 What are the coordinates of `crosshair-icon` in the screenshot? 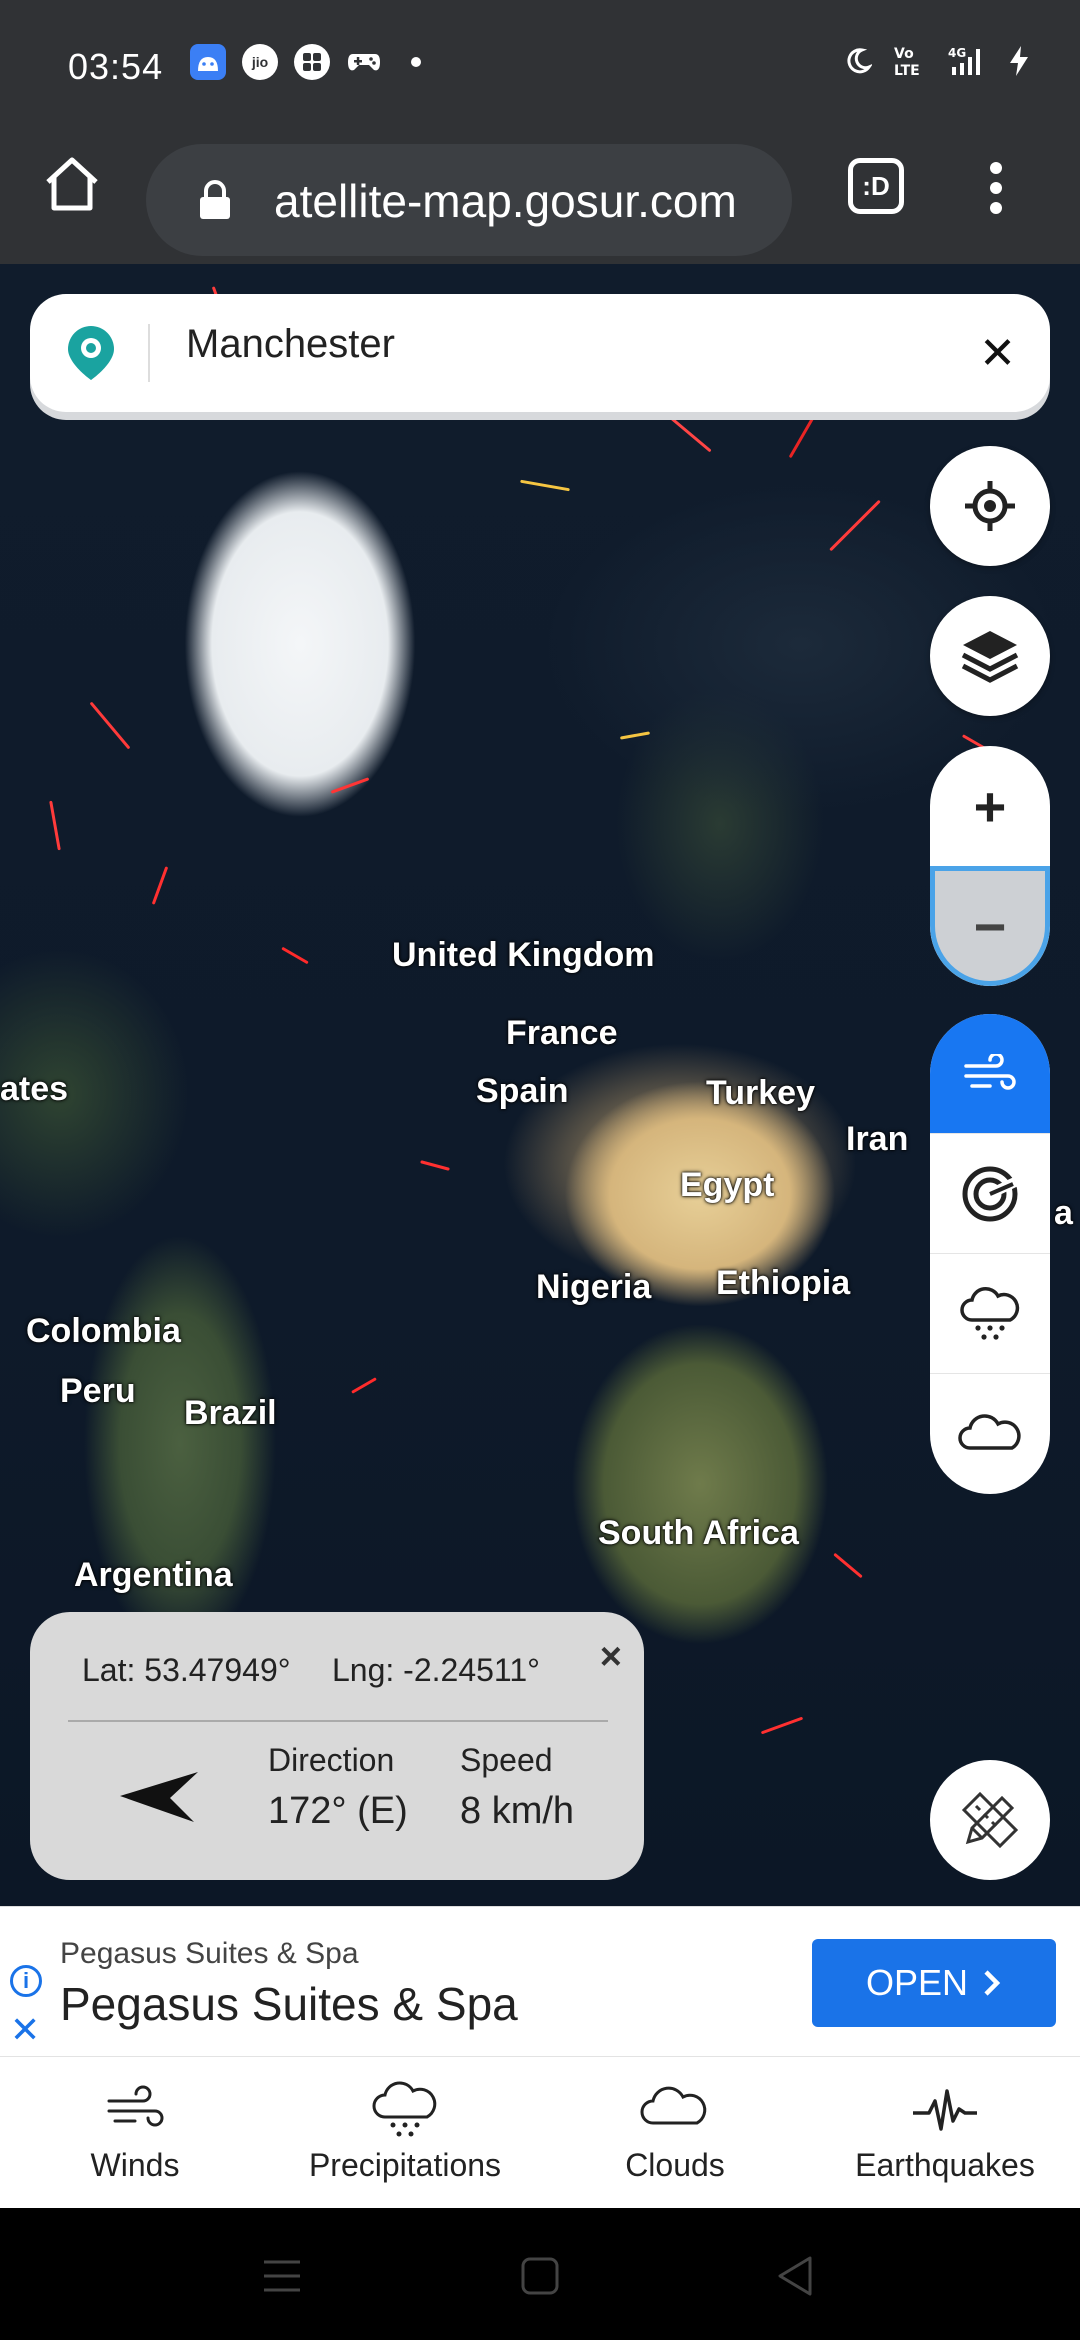 It's located at (990, 506).